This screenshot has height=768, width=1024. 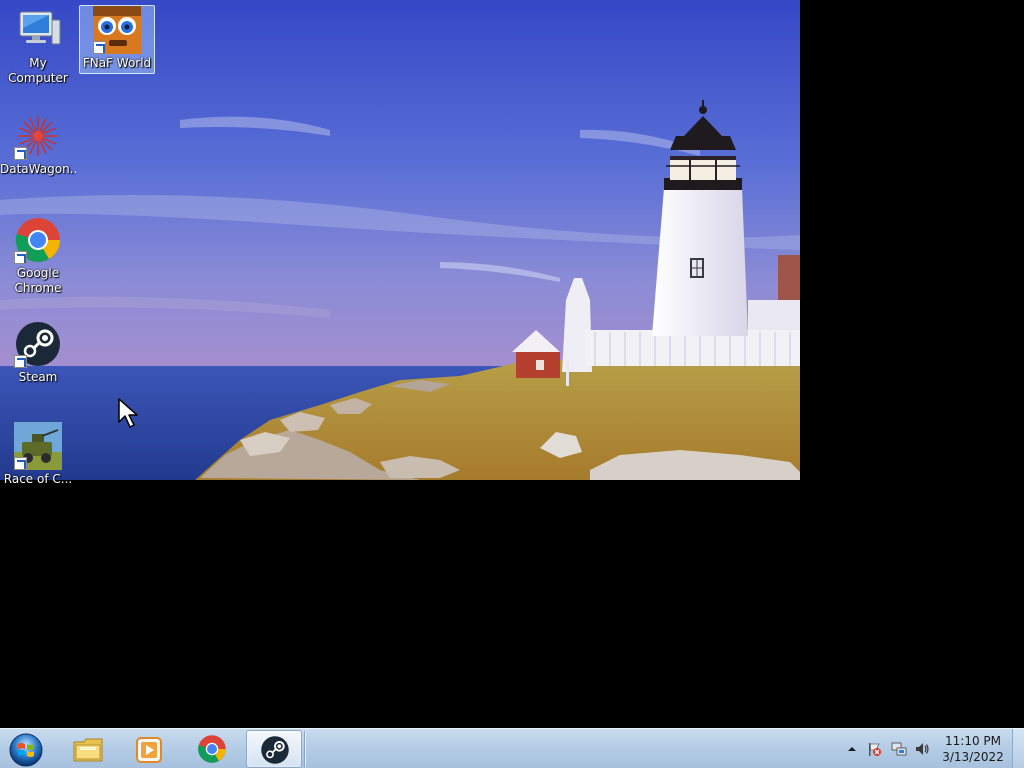 I want to click on computer-icon, so click(x=38, y=30).